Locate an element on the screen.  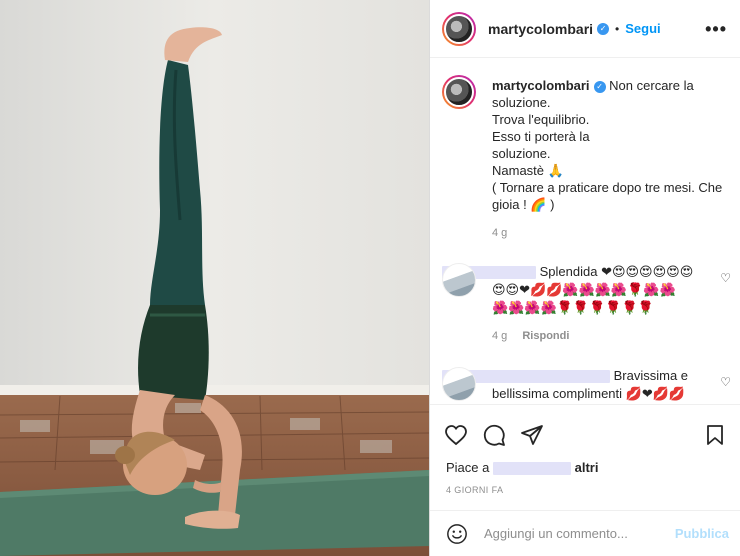
caption-line: Namastè 🙏 is located at coordinates (528, 170).